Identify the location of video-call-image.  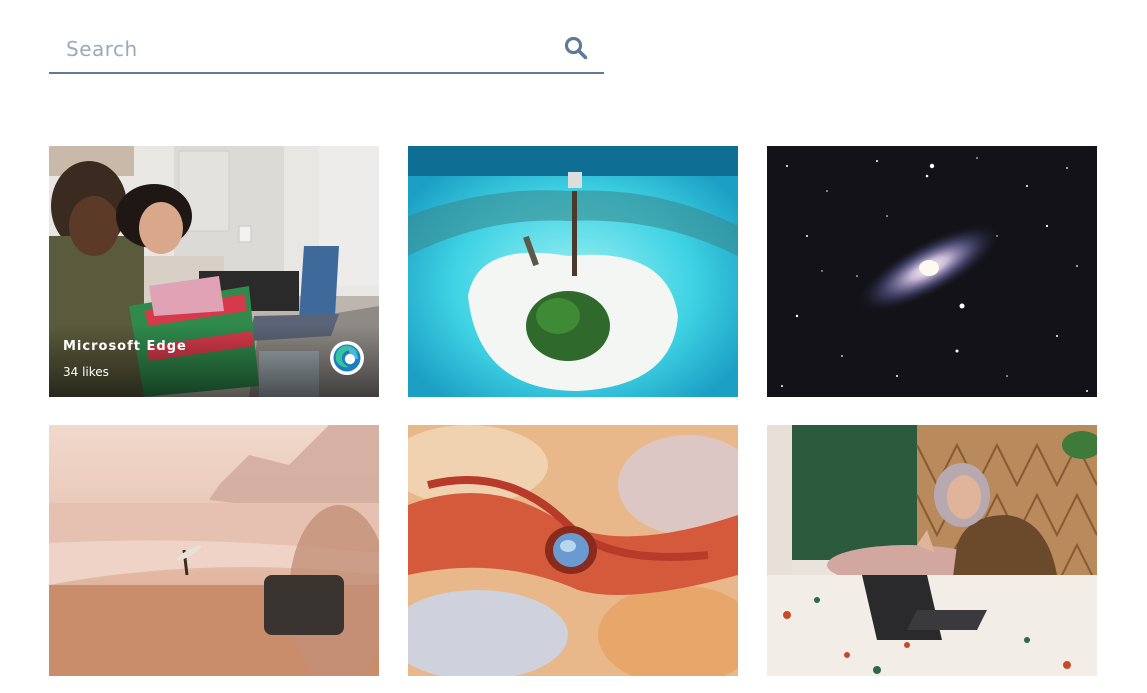
(932, 550).